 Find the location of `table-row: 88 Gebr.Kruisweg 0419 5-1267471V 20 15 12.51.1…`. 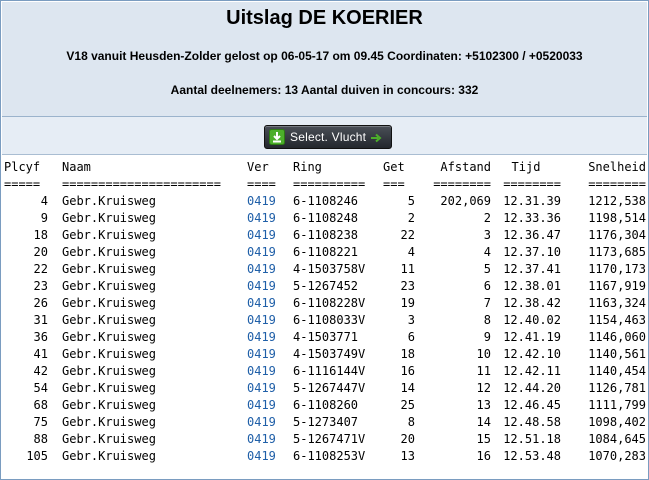

table-row: 88 Gebr.Kruisweg 0419 5-1267471V 20 15 12.51.1… is located at coordinates (325, 439).